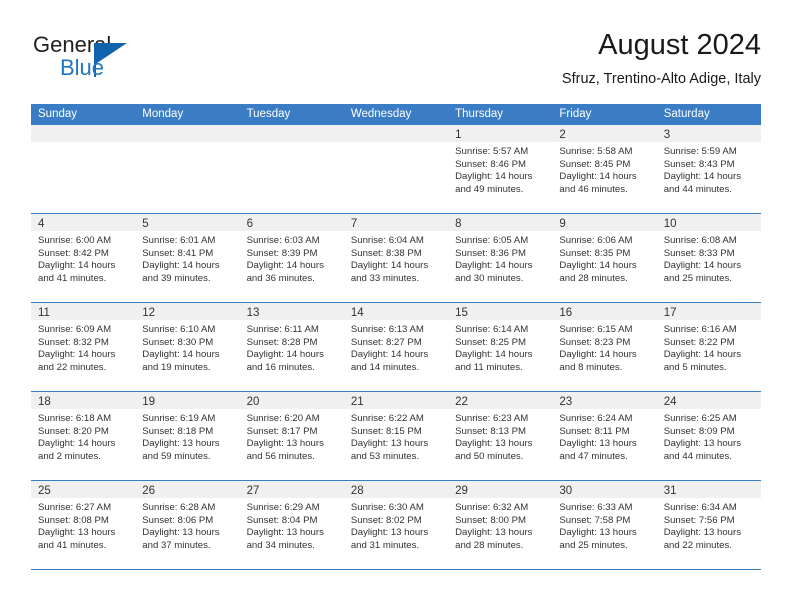 This screenshot has width=792, height=612. I want to click on day-number-strip: 3, so click(708, 133).